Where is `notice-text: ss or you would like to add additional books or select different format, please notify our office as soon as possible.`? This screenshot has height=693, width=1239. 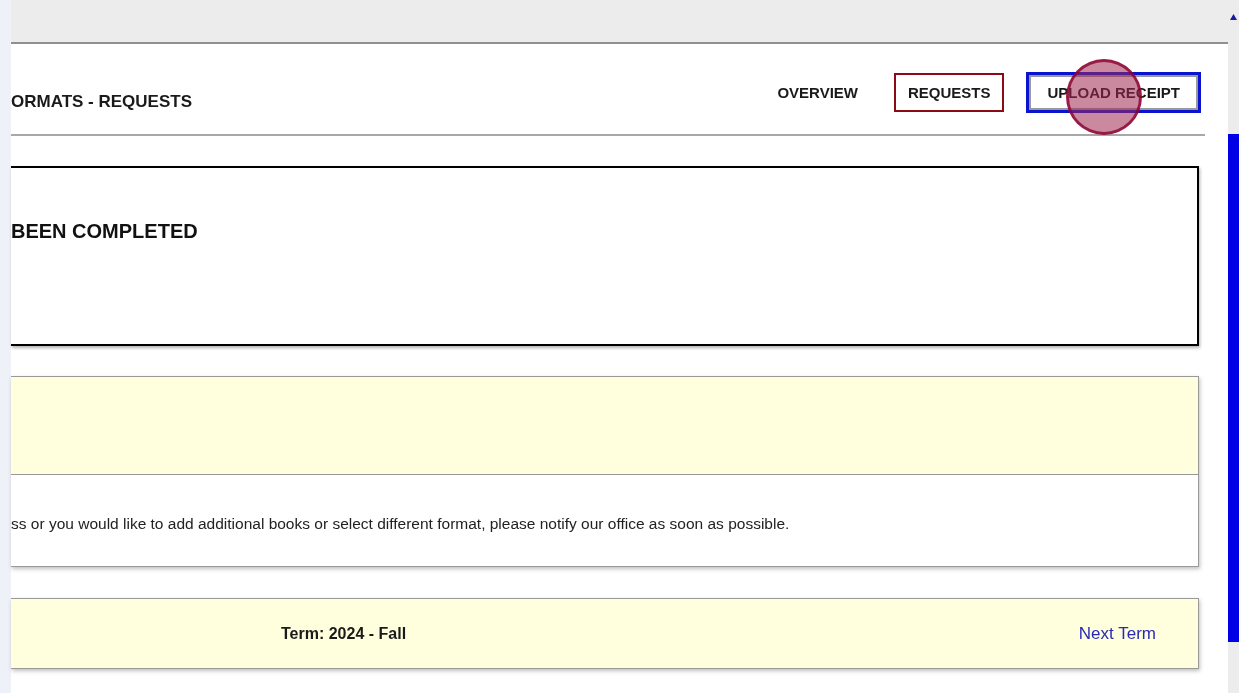
notice-text: ss or you would like to add additional books or select different format, please notify our office as soon as possible. is located at coordinates (400, 523).